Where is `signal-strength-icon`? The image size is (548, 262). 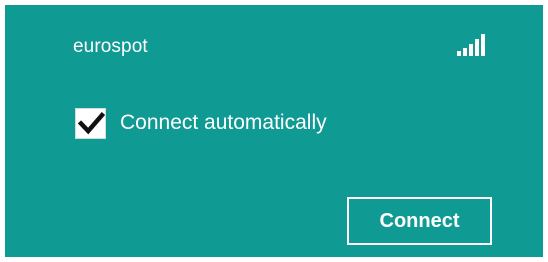
signal-strength-icon is located at coordinates (475, 43).